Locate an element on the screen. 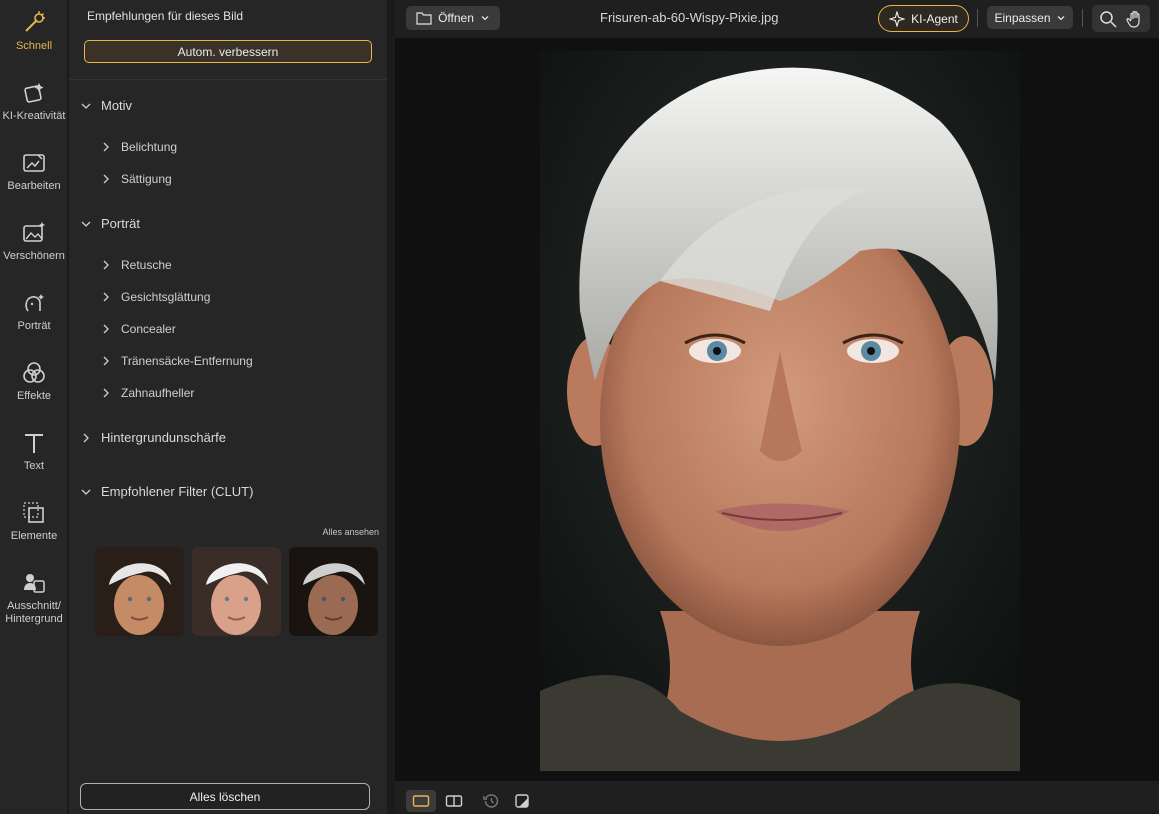 This screenshot has width=1159, height=814. view-tools is located at coordinates (1121, 18).